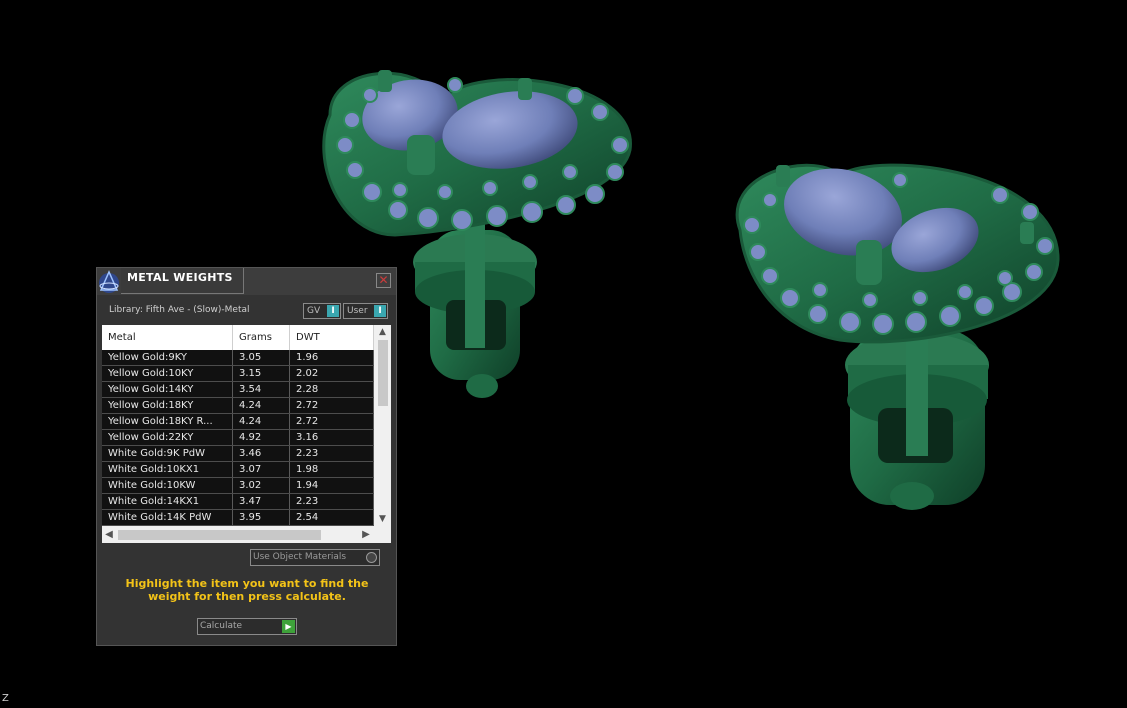 Image resolution: width=1127 pixels, height=708 pixels. I want to click on grams-cell: 3.46, so click(261, 453).